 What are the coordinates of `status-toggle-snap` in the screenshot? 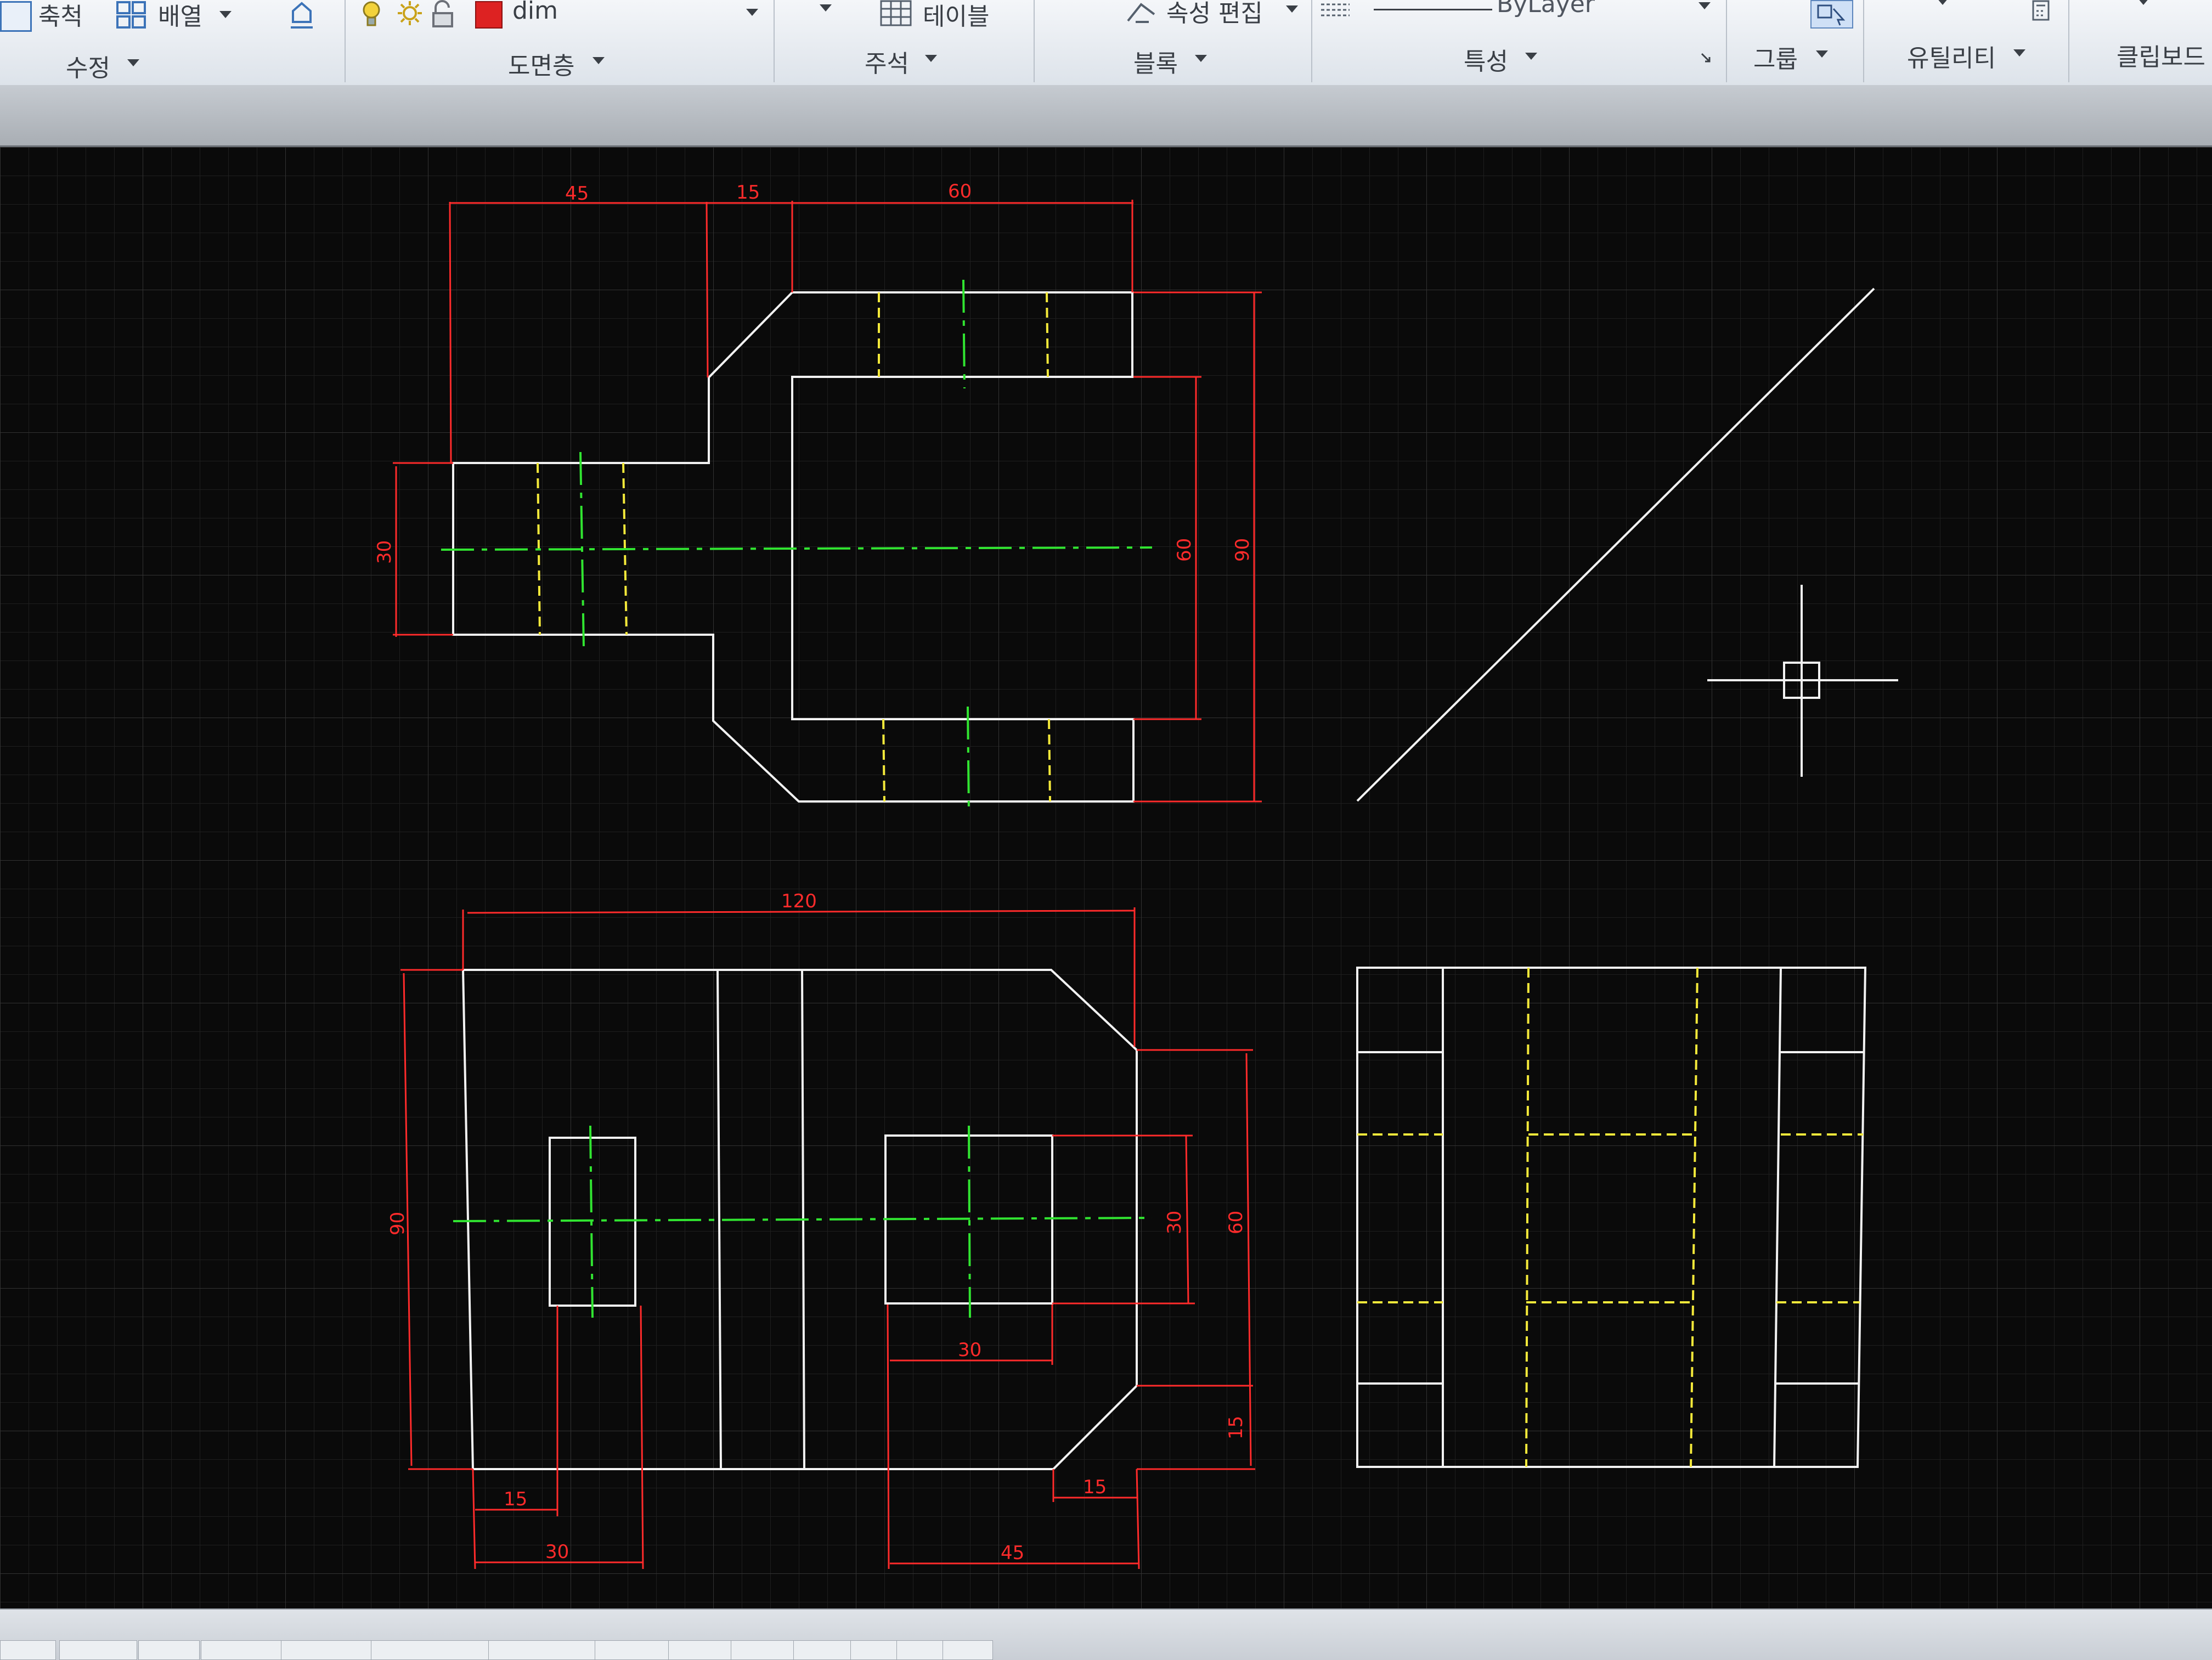 It's located at (169, 1650).